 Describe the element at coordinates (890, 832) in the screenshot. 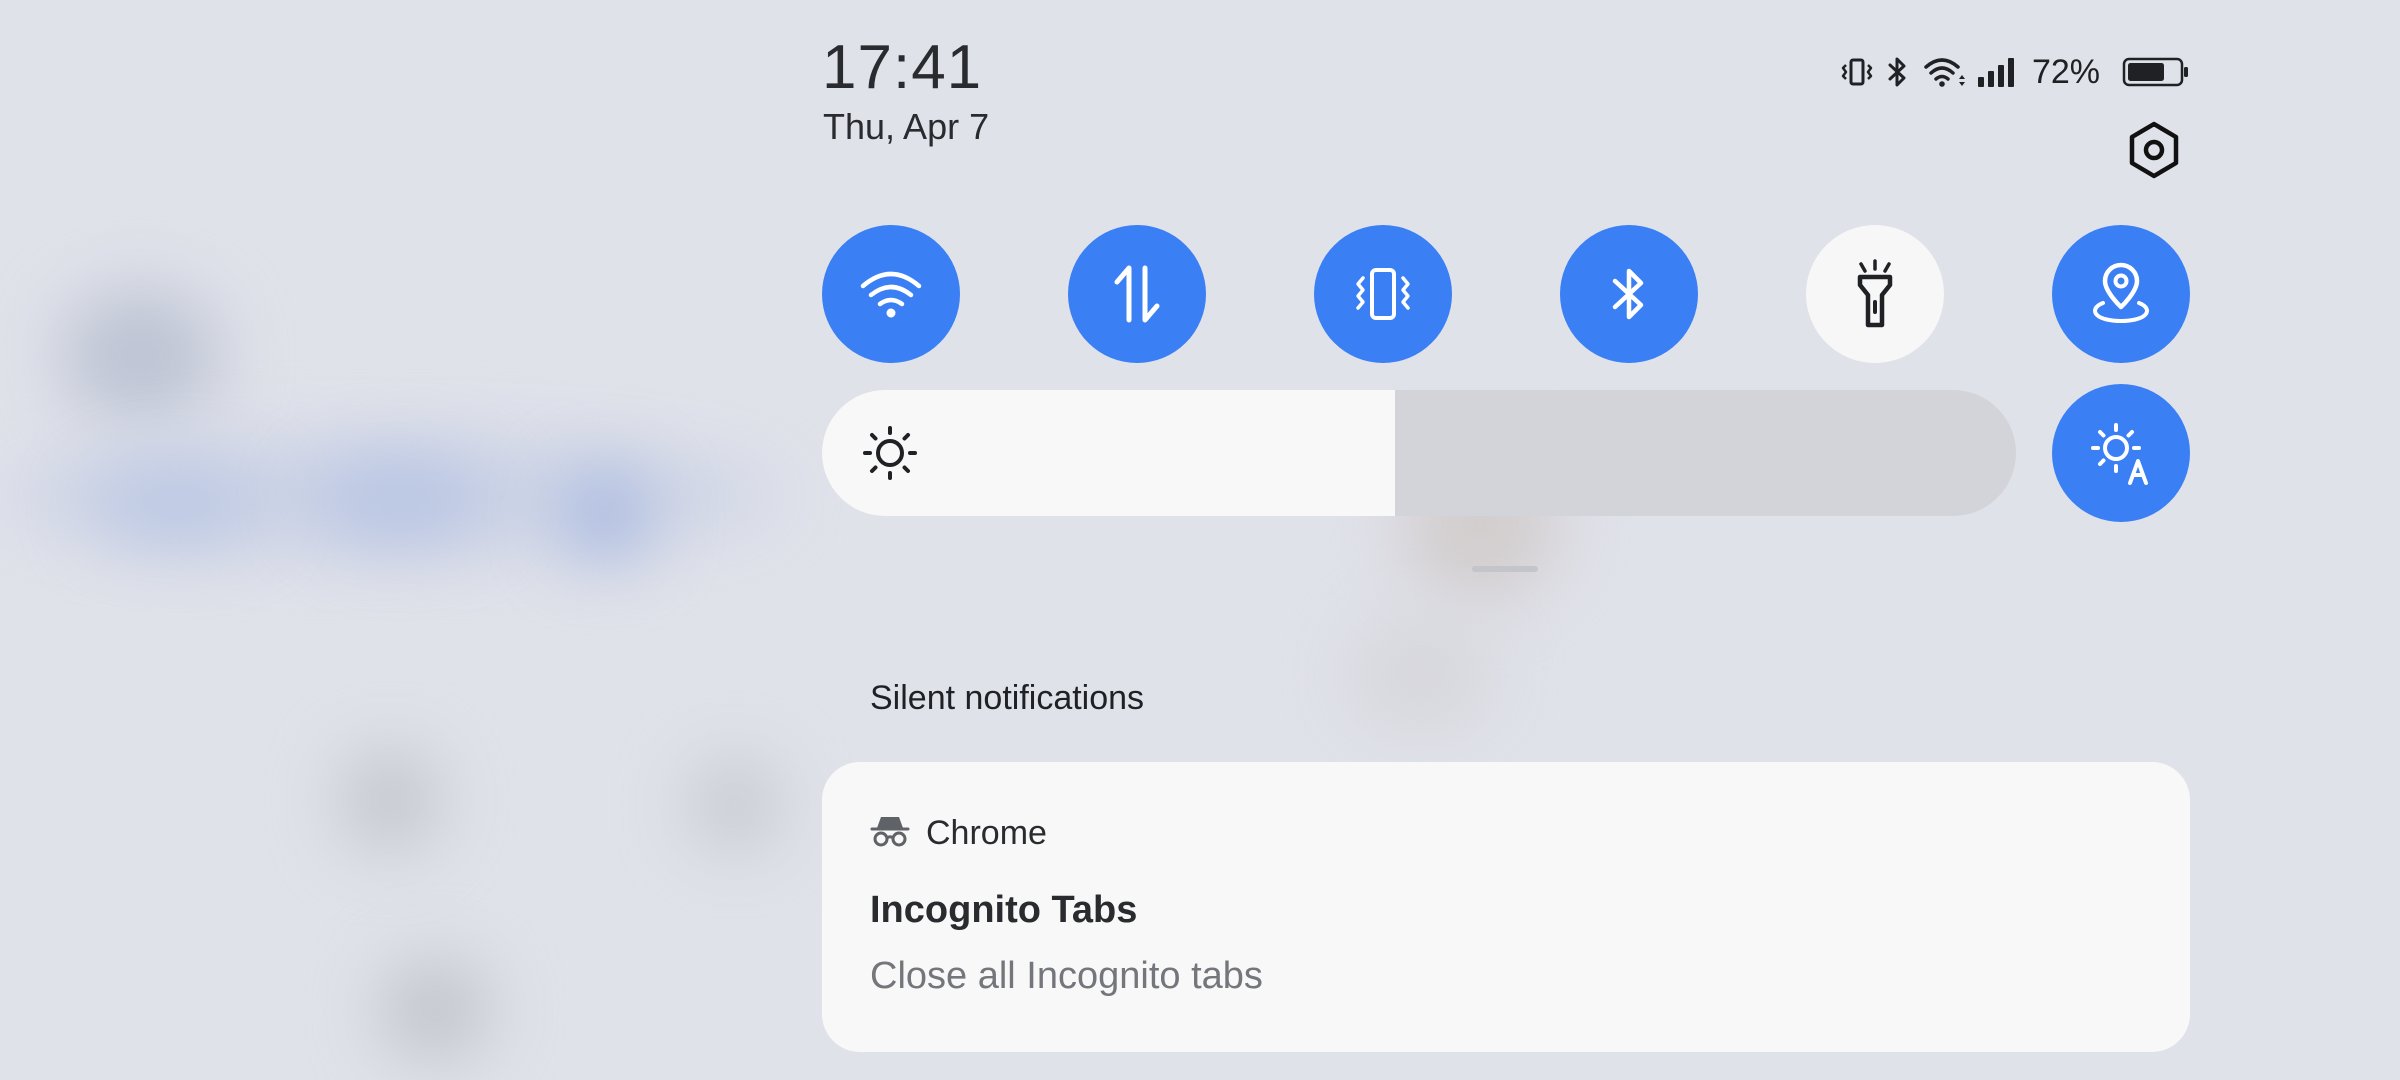

I see `incognito-icon` at that location.